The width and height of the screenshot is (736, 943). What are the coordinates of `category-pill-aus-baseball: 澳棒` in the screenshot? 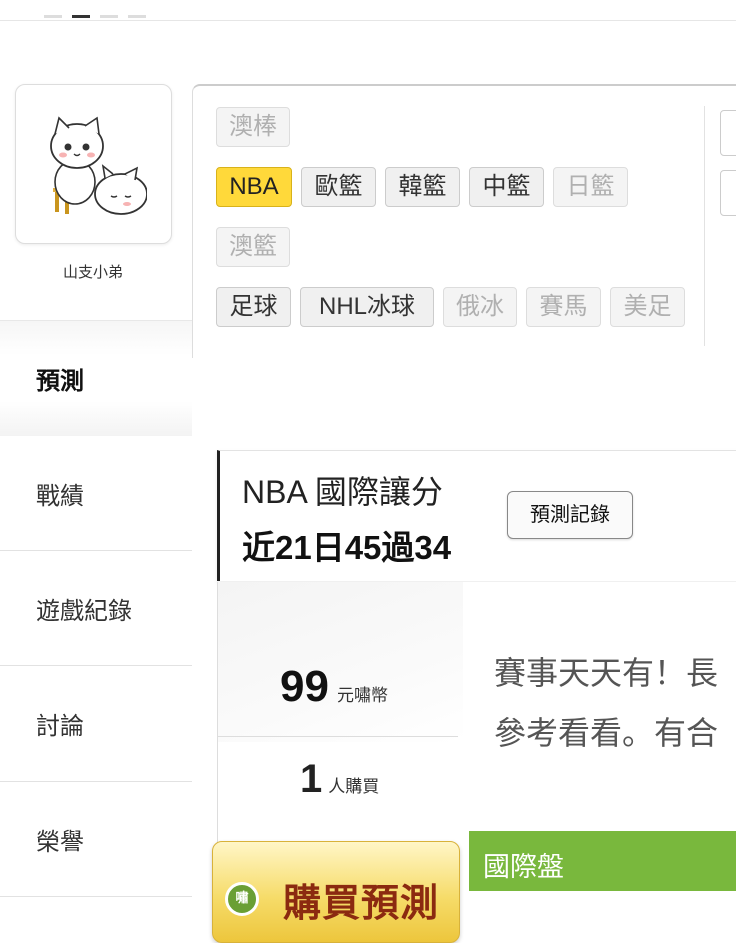 It's located at (253, 127).